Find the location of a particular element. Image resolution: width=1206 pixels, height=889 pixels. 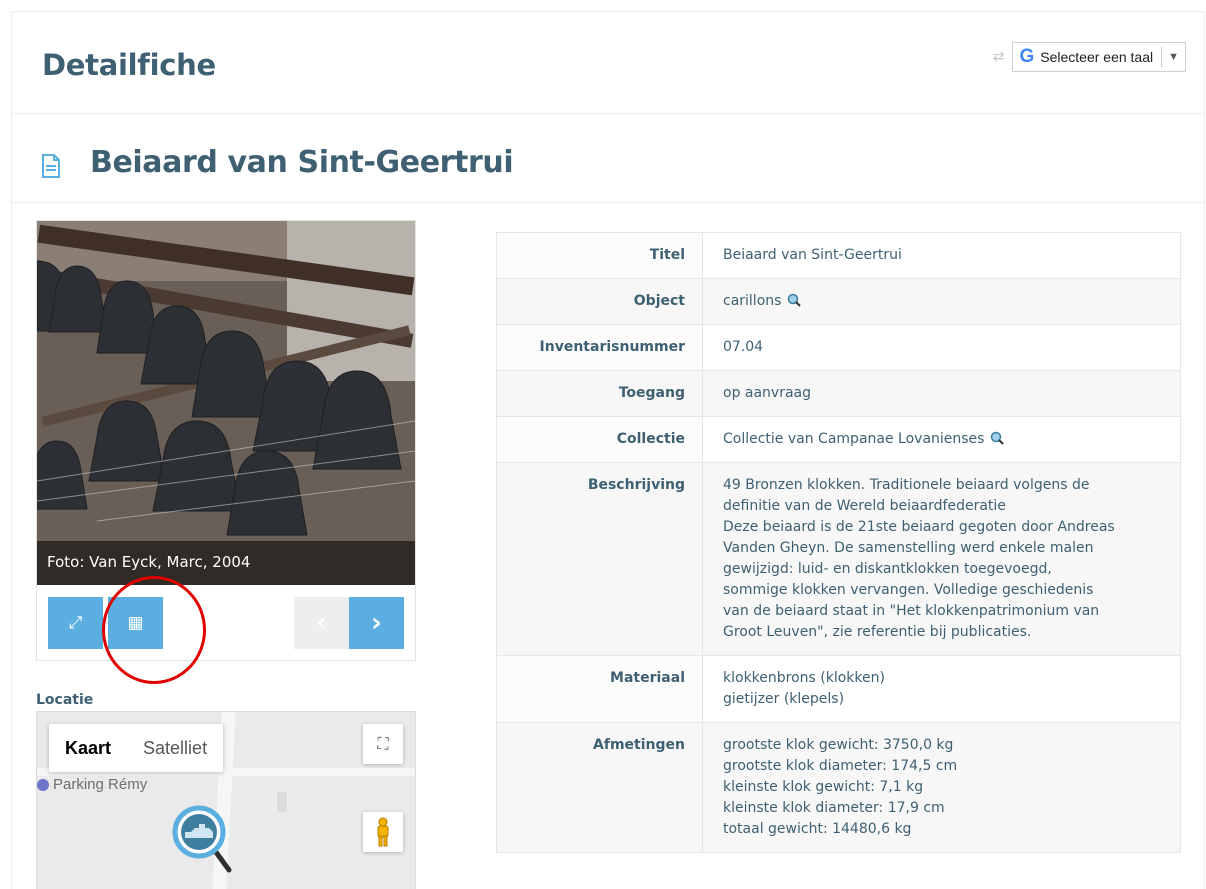

swap-icon: ⇄ is located at coordinates (998, 57).